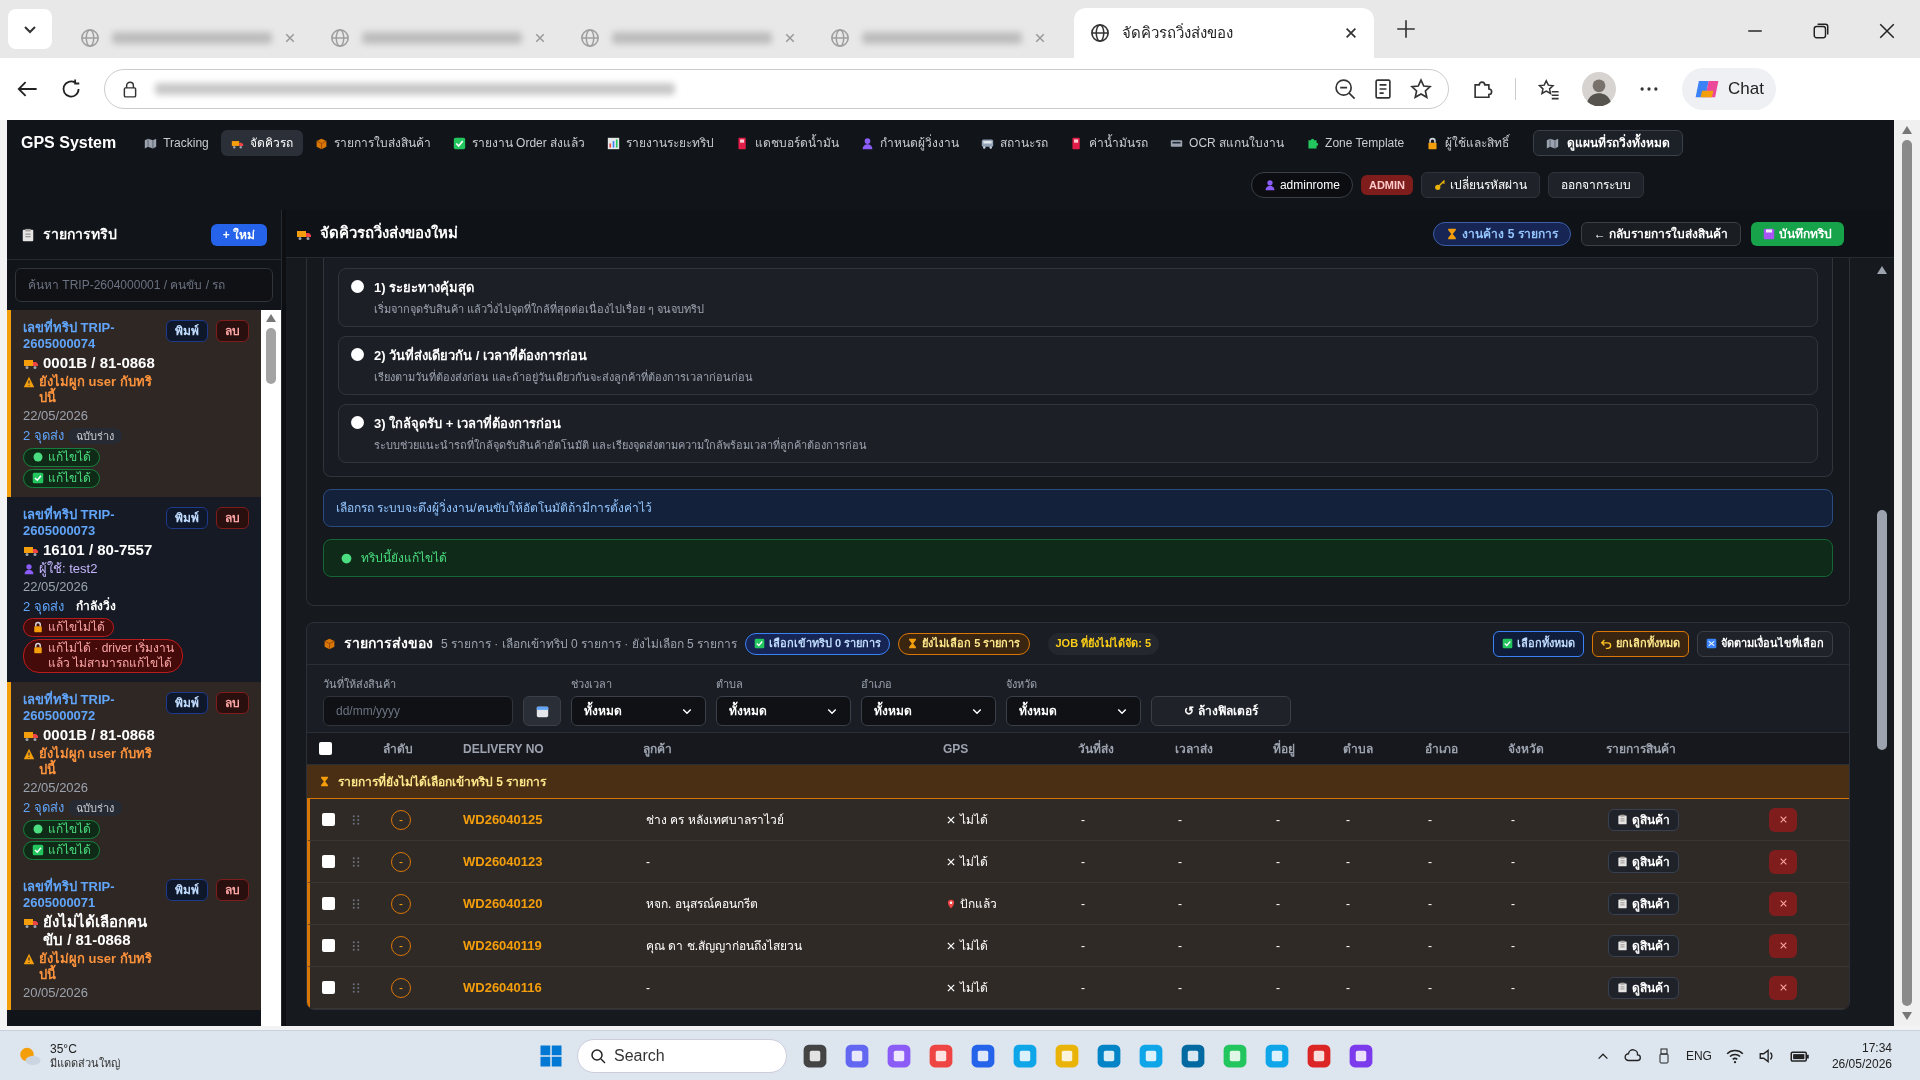 This screenshot has height=1080, width=1920. I want to click on windows-icon, so click(550, 1055).